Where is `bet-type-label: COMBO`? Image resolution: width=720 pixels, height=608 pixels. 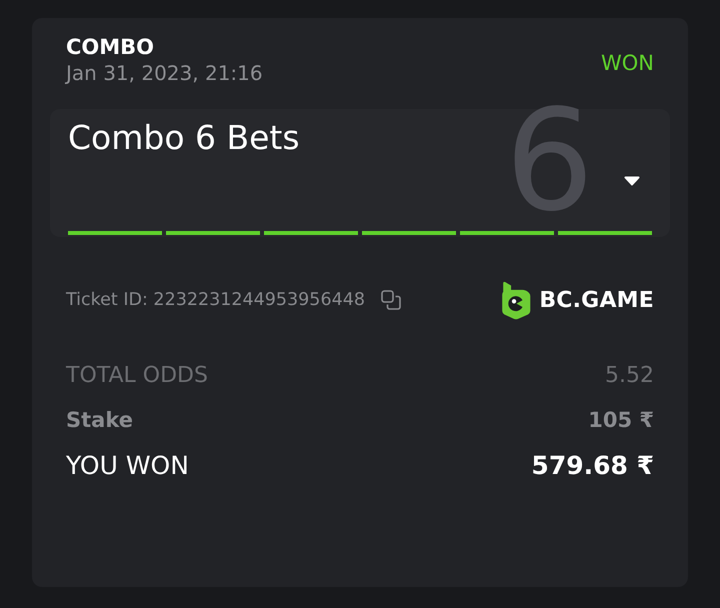 bet-type-label: COMBO is located at coordinates (111, 47).